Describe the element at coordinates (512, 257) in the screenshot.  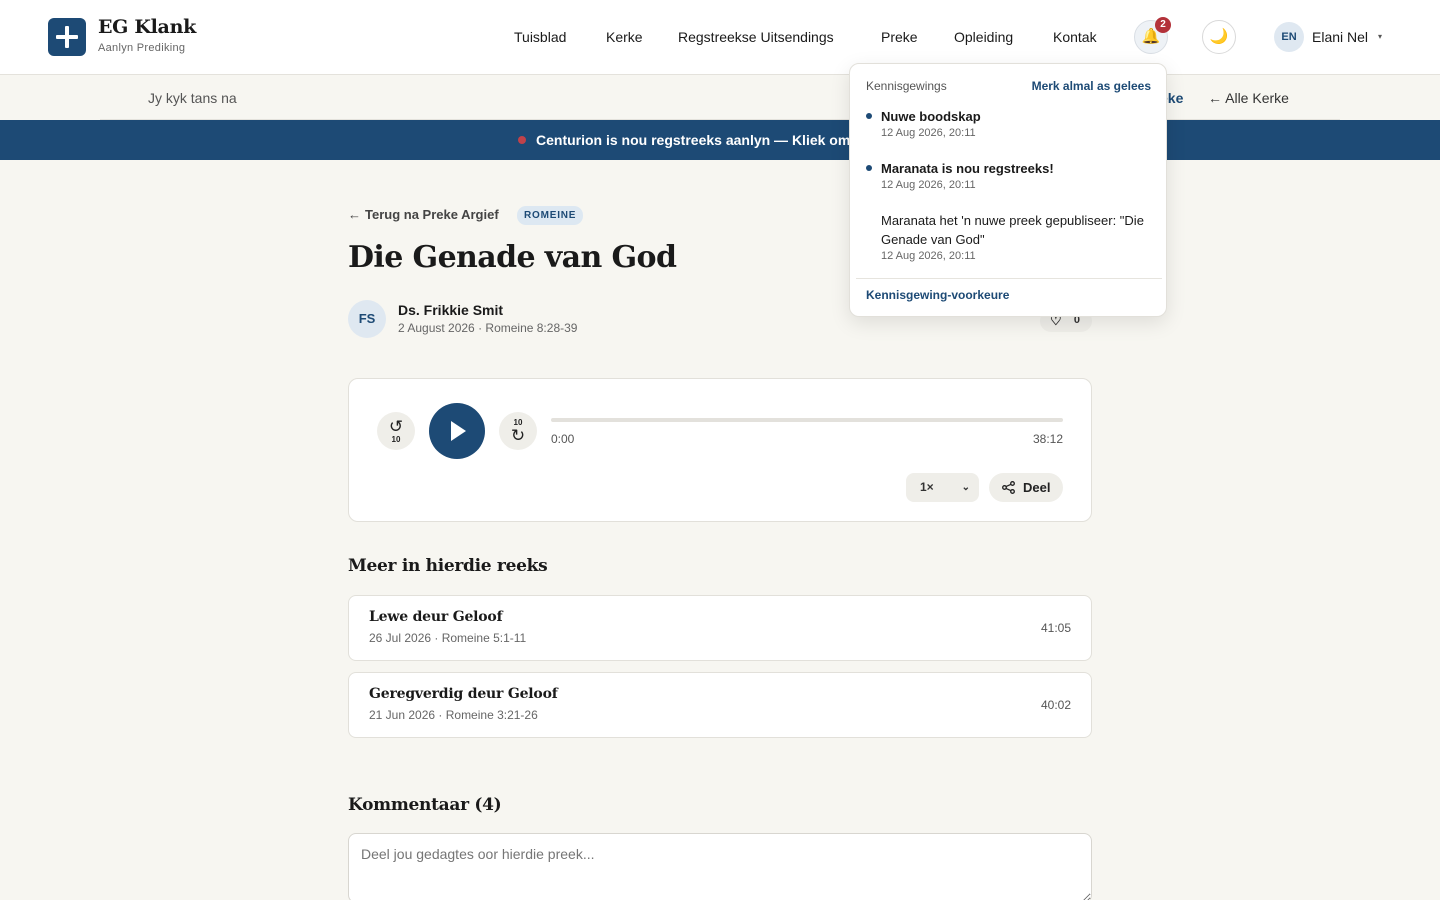
I see `page-title: Die Genade van God` at that location.